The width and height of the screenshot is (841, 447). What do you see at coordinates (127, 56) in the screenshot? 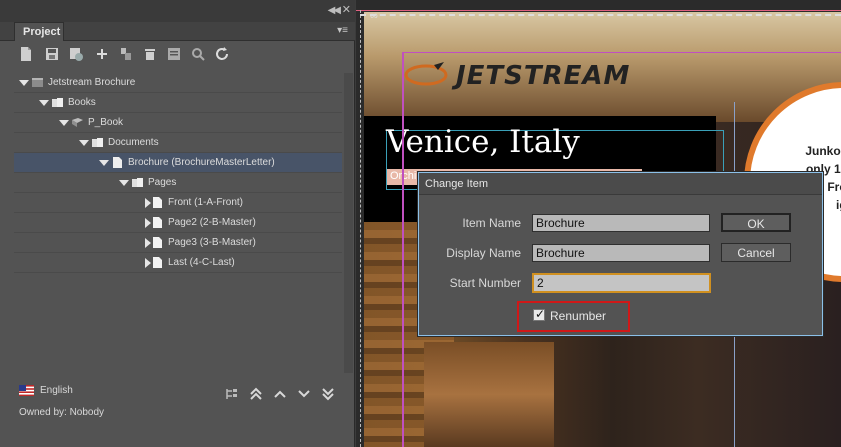
I see `add-pages-icon` at bounding box center [127, 56].